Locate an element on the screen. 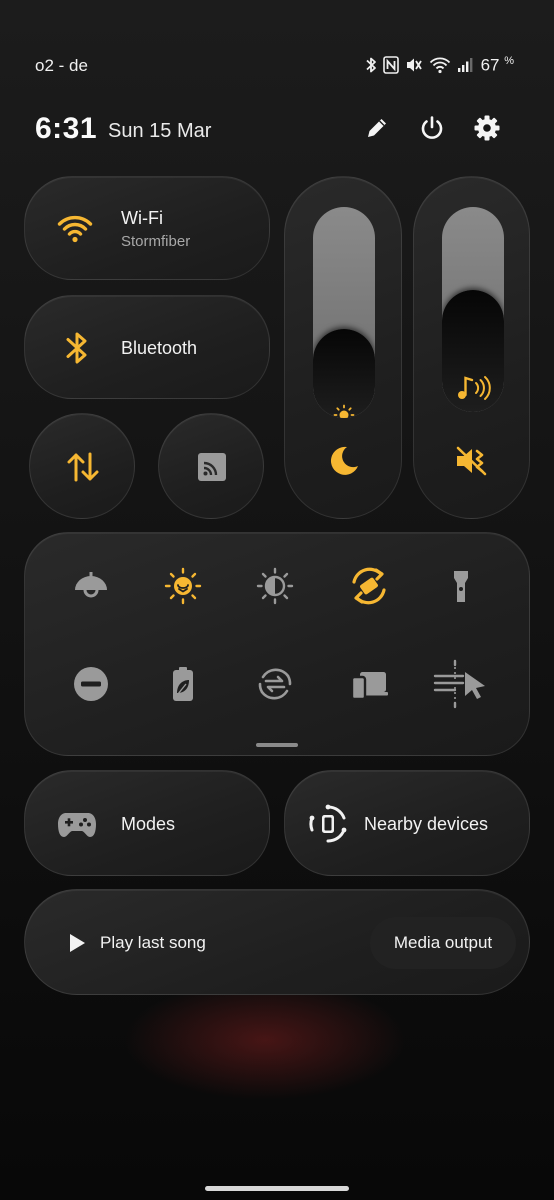 The height and width of the screenshot is (1200, 554). wifi-network-name: Stormfiber is located at coordinates (156, 241).